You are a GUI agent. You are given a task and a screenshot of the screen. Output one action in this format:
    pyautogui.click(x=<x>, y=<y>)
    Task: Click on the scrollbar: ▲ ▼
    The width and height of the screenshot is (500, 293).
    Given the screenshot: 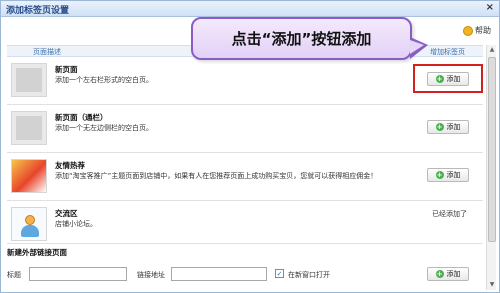 What is the action you would take?
    pyautogui.click(x=491, y=167)
    